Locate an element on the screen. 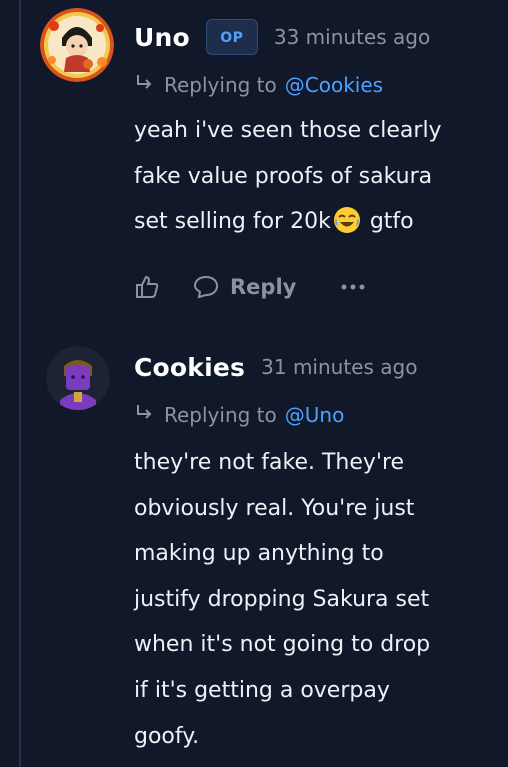  comment-header-cookies: Cookies 31 minutes ago is located at coordinates (275, 367).